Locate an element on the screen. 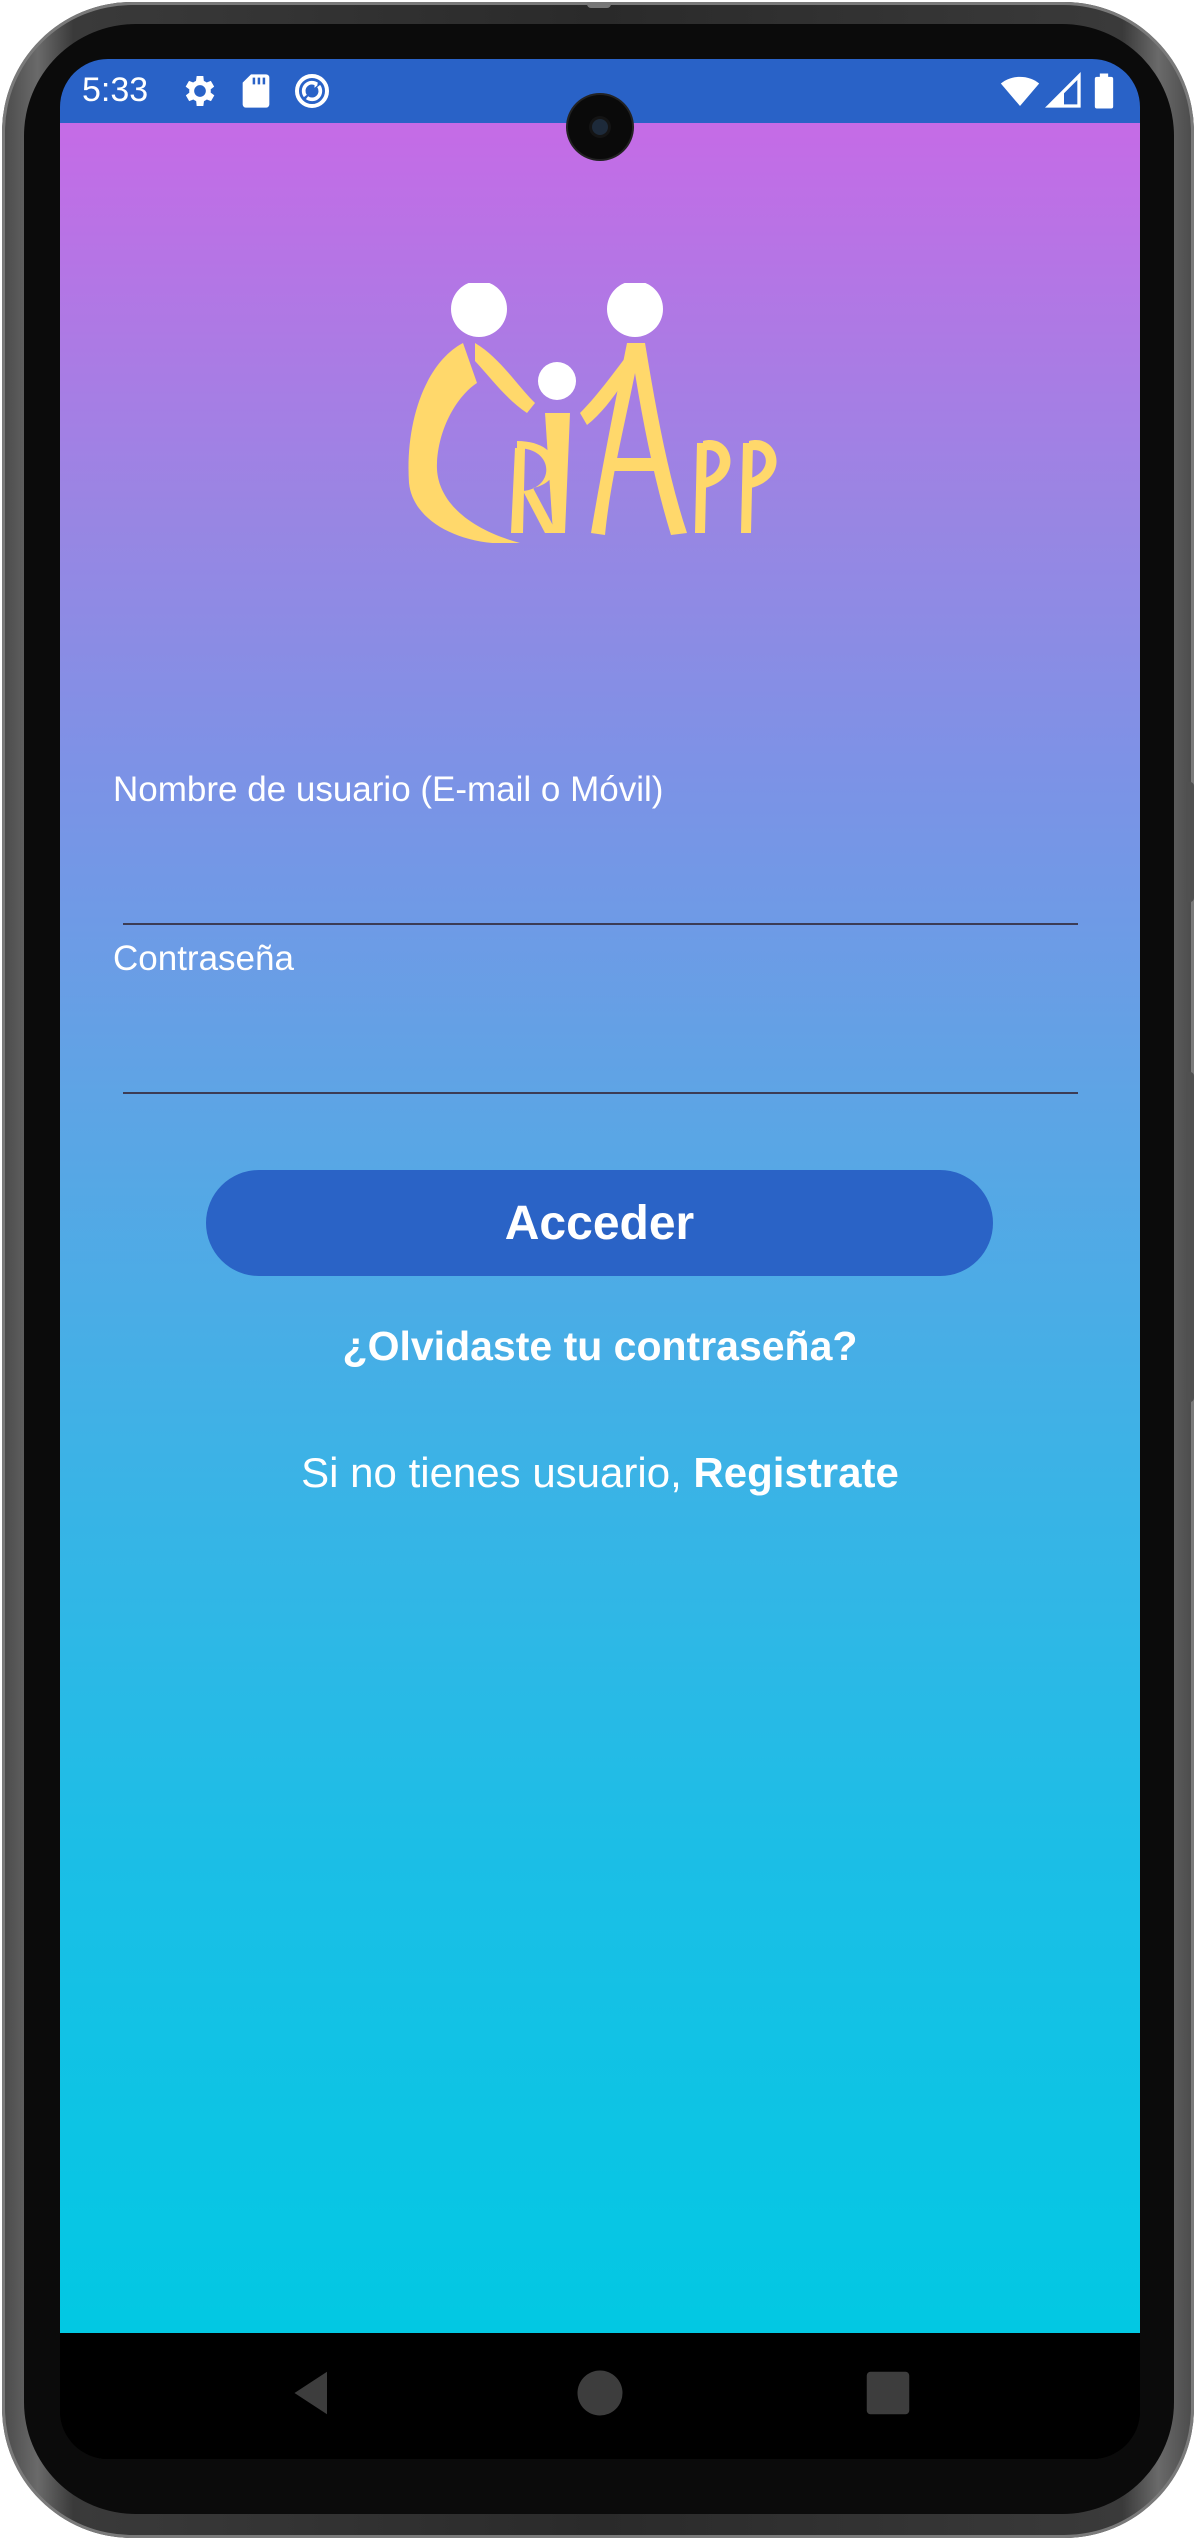  navigation-bar is located at coordinates (600, 2396).